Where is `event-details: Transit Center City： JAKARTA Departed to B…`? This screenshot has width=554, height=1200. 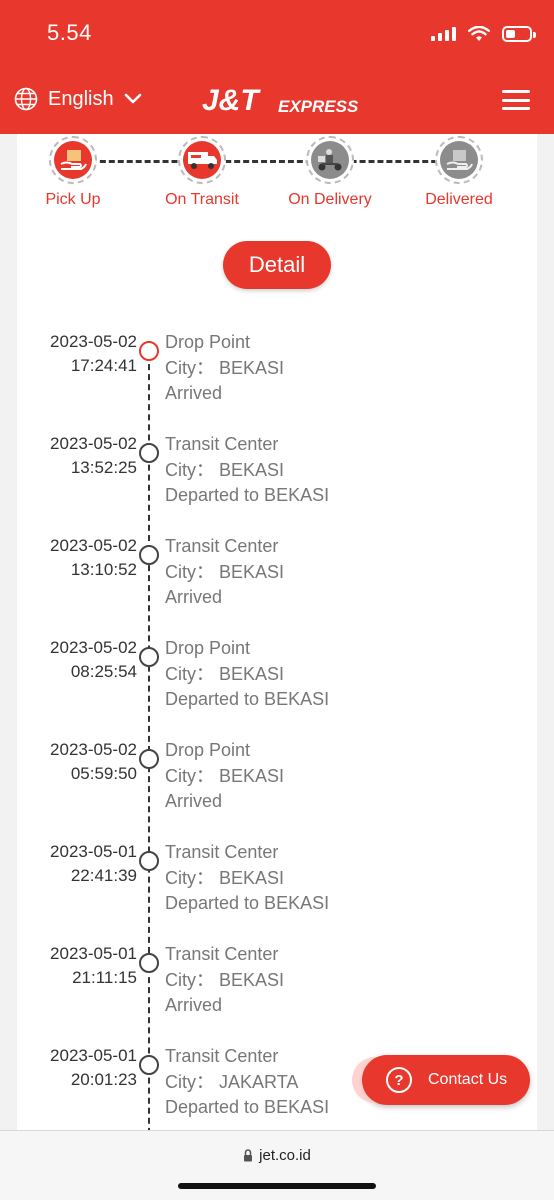 event-details: Transit Center City： JAKARTA Departed to B… is located at coordinates (247, 1082).